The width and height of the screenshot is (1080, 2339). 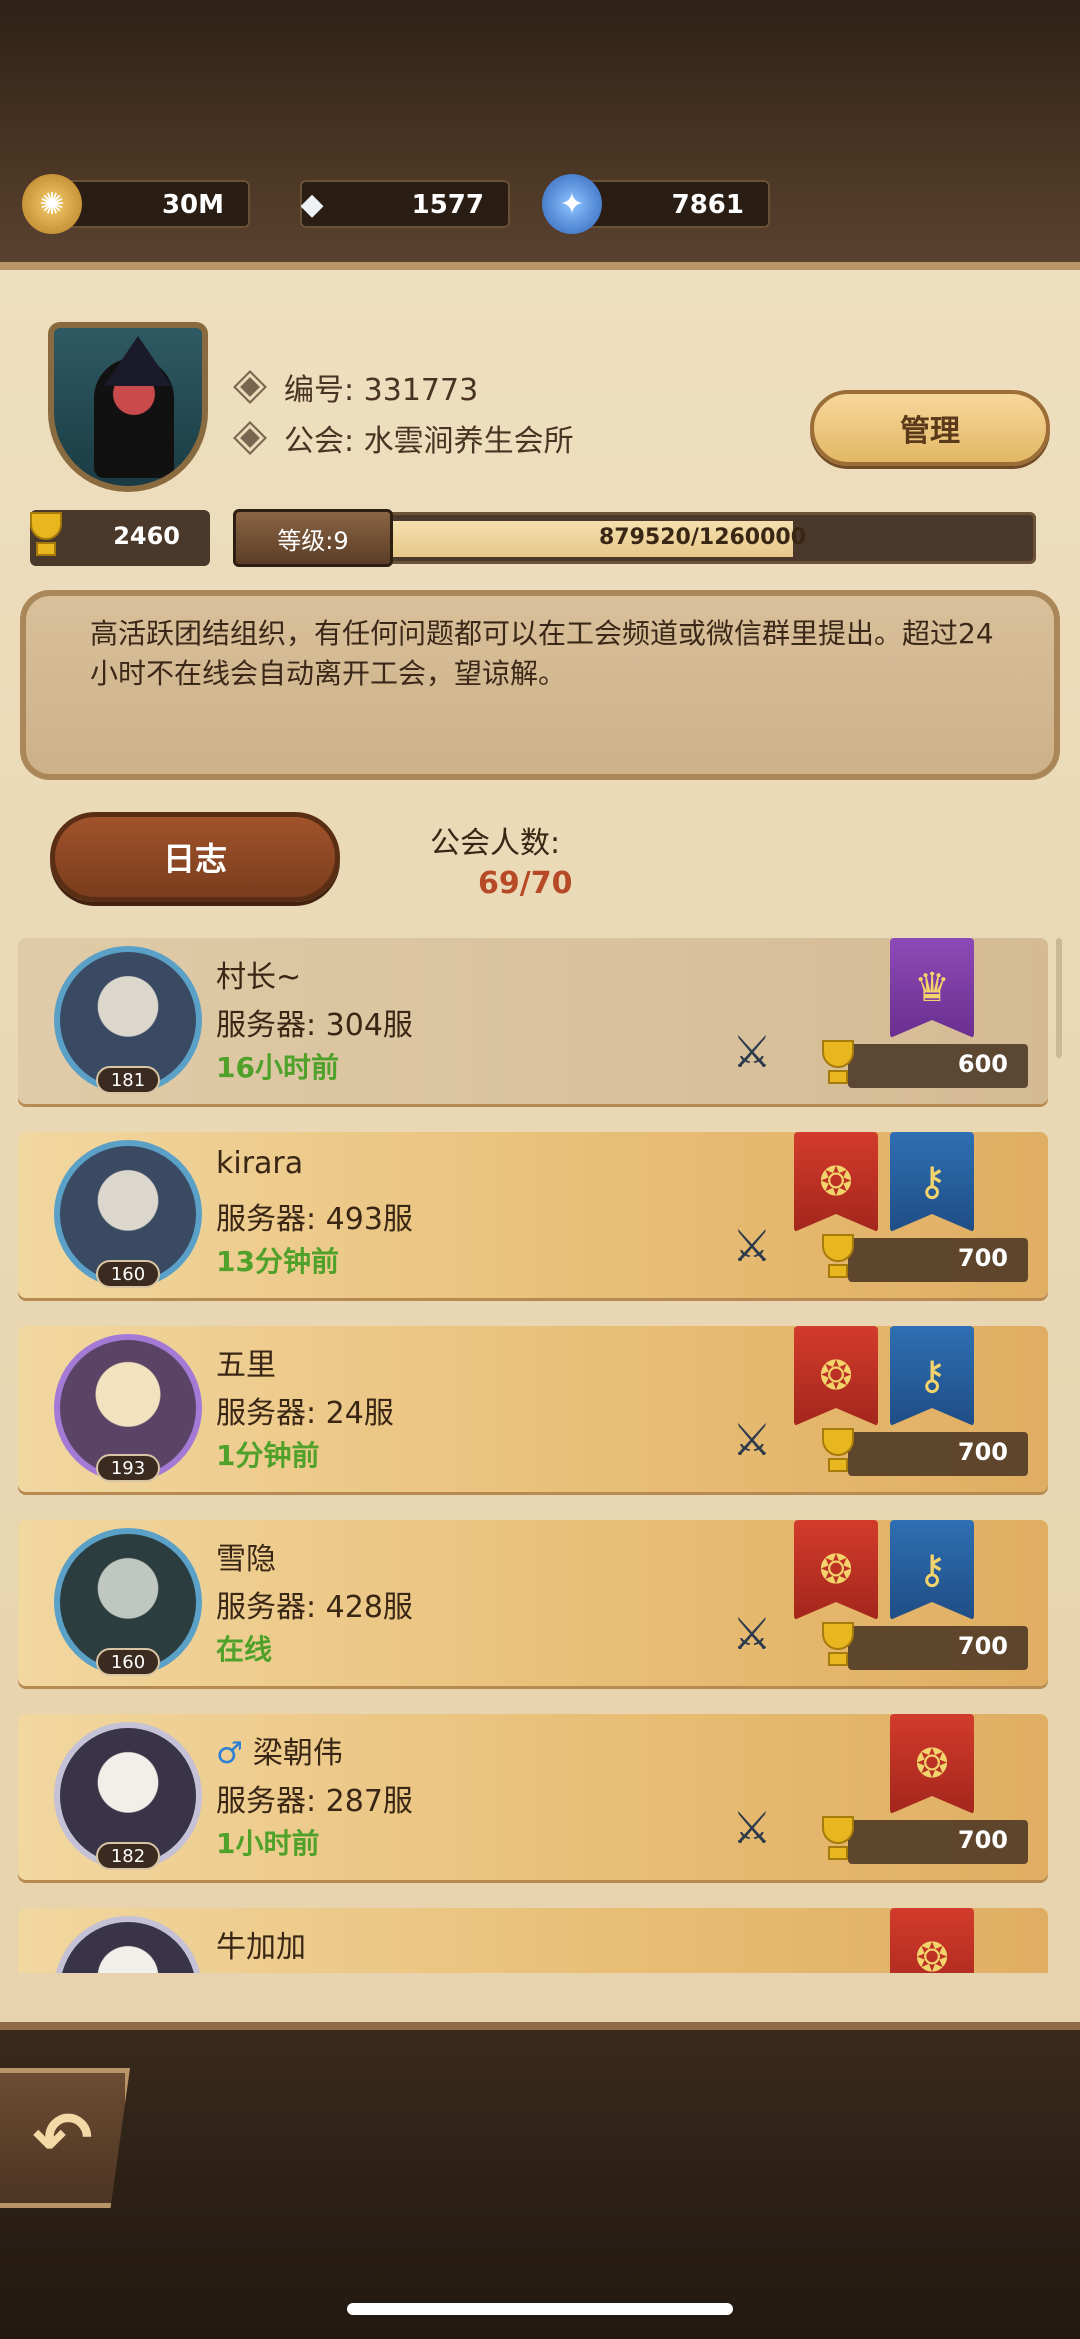 I want to click on member-name: 村长~, so click(x=259, y=977).